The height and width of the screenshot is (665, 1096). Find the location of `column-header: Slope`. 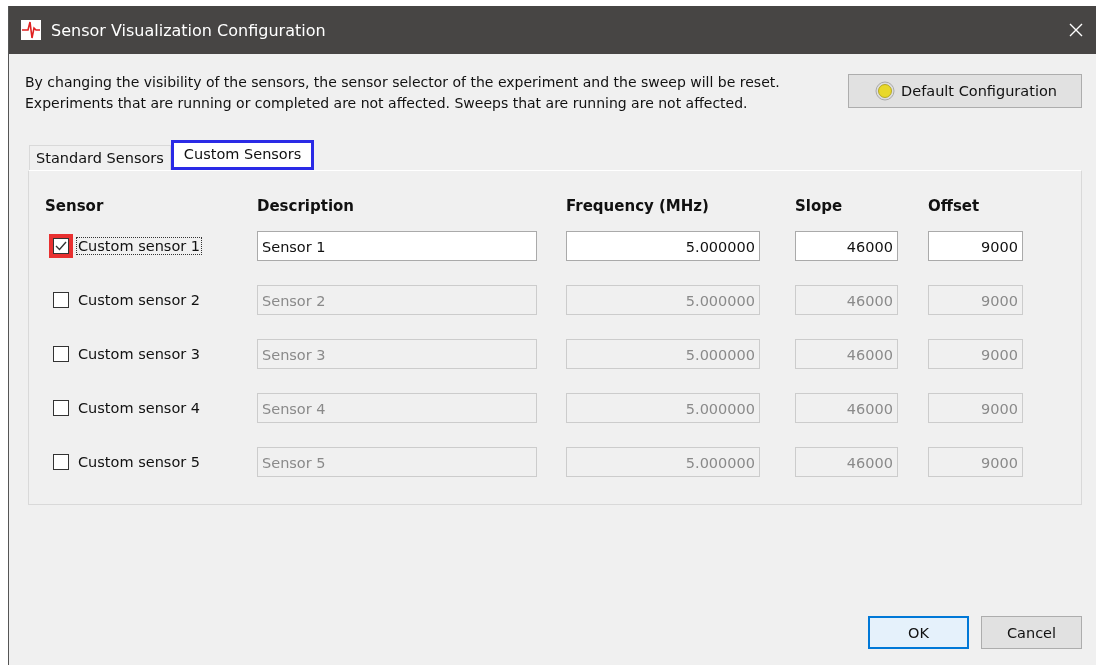

column-header: Slope is located at coordinates (819, 206).